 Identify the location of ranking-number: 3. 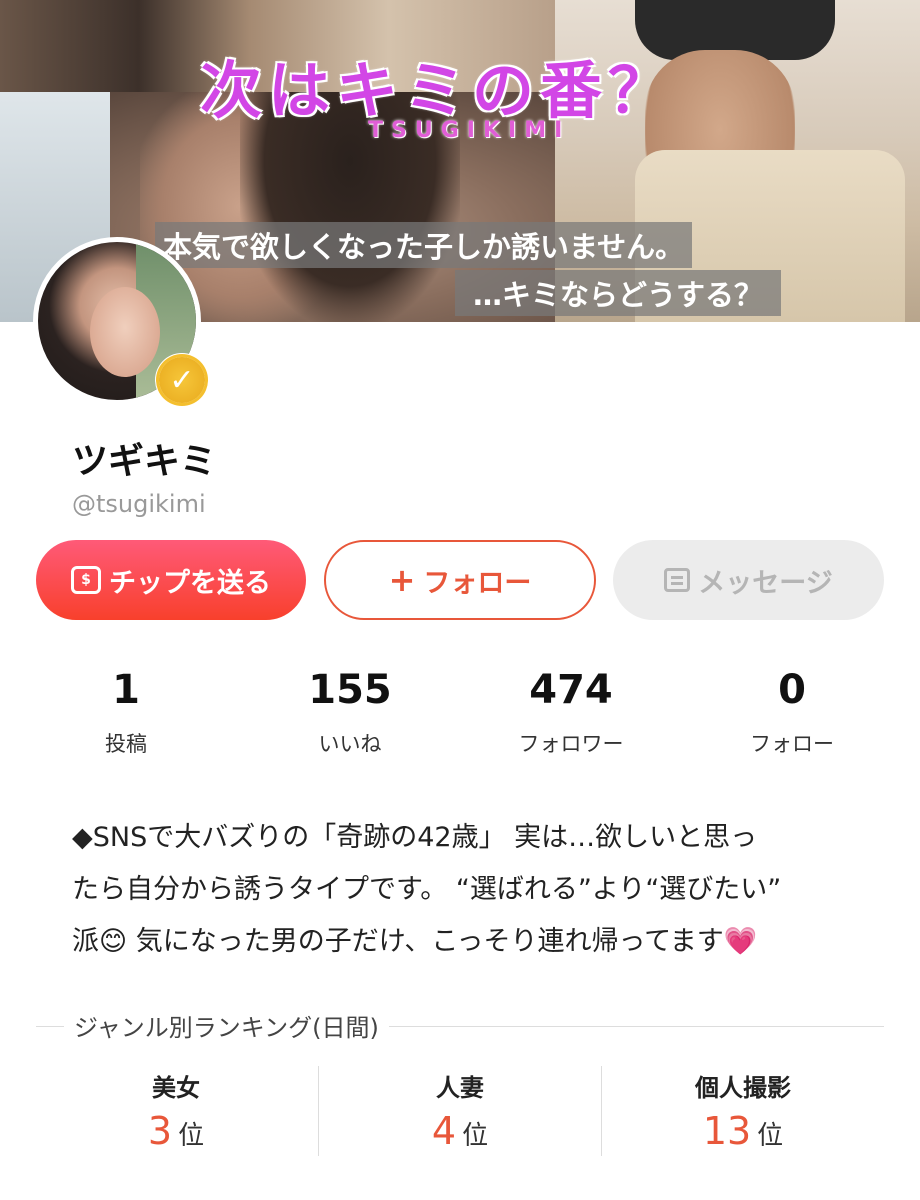
(160, 1131).